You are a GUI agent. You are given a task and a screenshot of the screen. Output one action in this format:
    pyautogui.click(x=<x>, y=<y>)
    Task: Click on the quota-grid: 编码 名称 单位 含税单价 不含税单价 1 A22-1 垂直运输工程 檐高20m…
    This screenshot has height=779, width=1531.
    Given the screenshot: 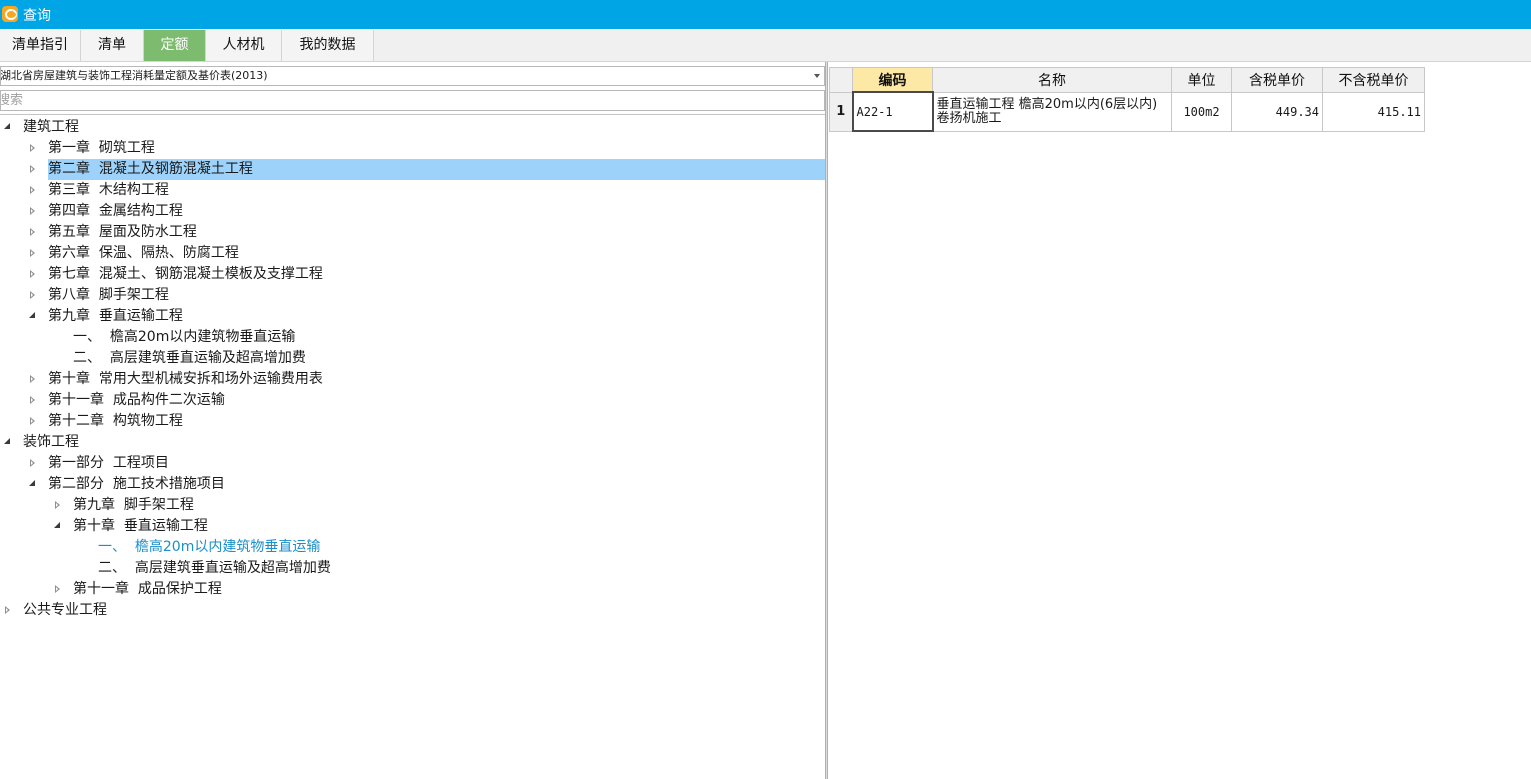 What is the action you would take?
    pyautogui.click(x=1127, y=99)
    